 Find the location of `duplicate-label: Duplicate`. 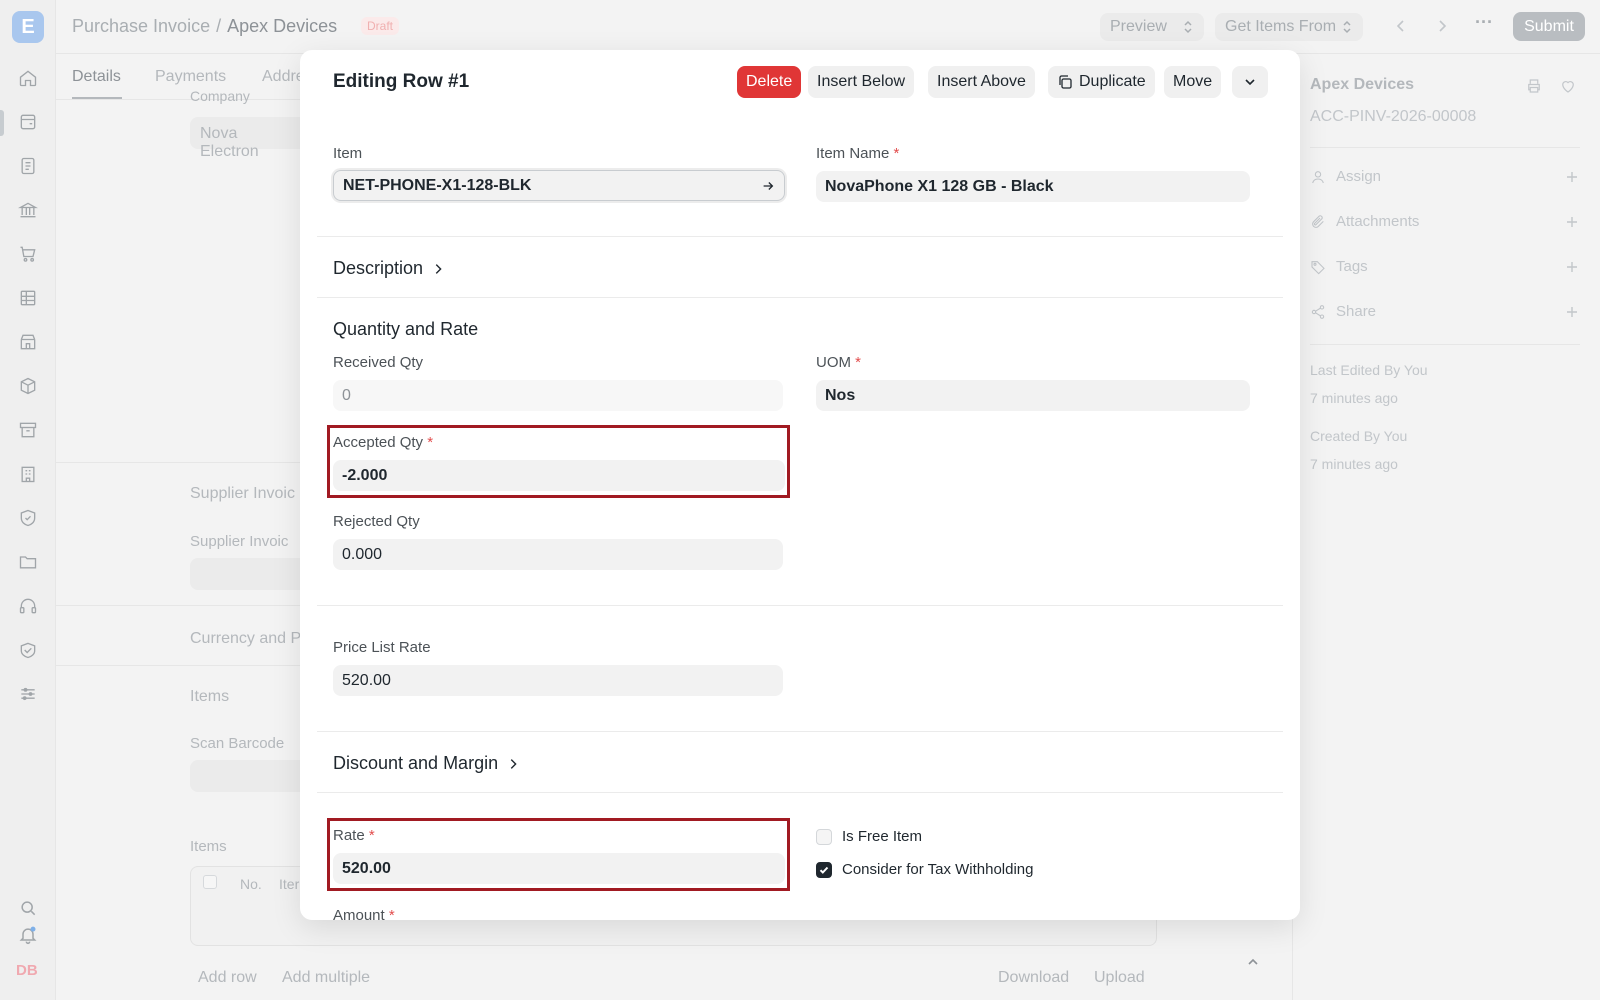

duplicate-label: Duplicate is located at coordinates (1112, 81).